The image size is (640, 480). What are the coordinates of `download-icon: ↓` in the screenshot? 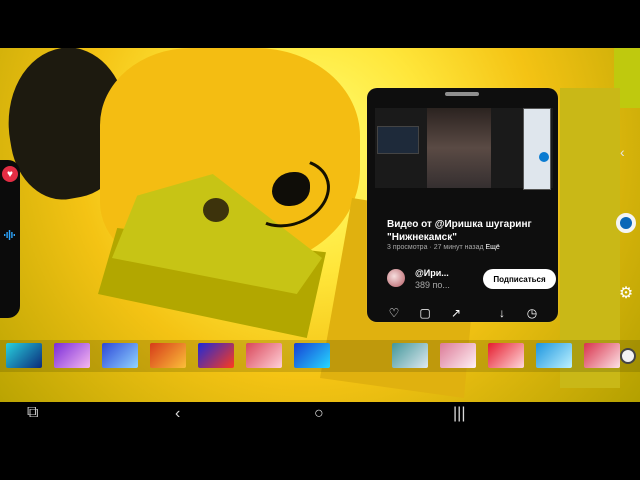 It's located at (502, 313).